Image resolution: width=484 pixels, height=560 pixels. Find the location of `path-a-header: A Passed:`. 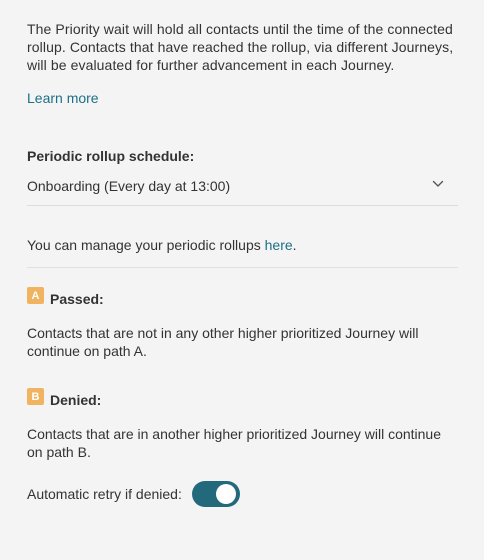

path-a-header: A Passed: is located at coordinates (242, 297).